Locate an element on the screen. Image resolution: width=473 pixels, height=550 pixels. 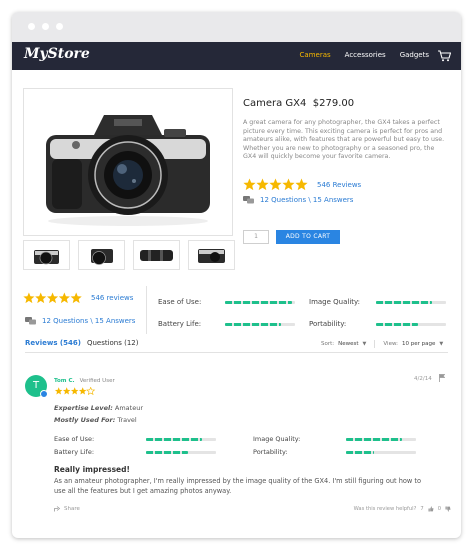
summary-battery-bar is located at coordinates (260, 324).